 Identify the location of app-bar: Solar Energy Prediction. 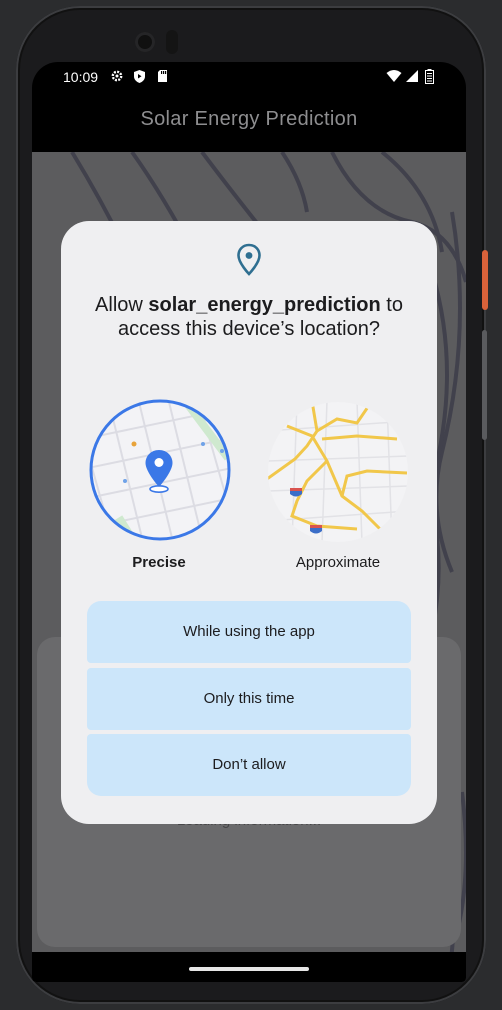
(249, 122).